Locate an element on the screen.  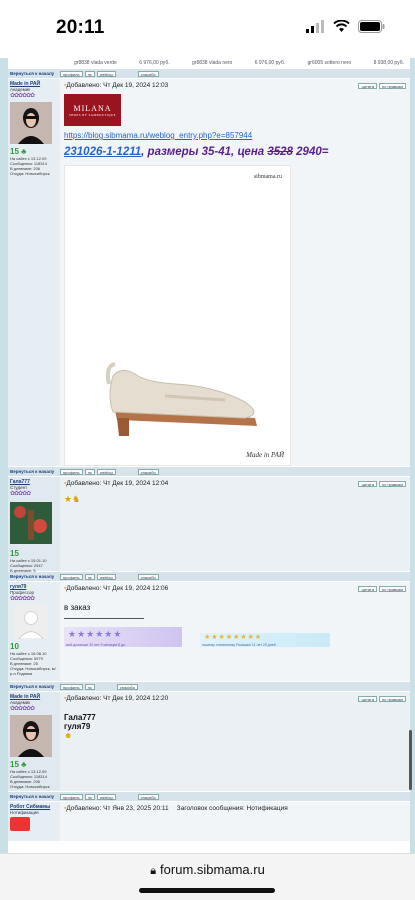
post-time: ▪Добавлено: Чт Дек 19, 2024 12:06 is located at coordinates (116, 588).